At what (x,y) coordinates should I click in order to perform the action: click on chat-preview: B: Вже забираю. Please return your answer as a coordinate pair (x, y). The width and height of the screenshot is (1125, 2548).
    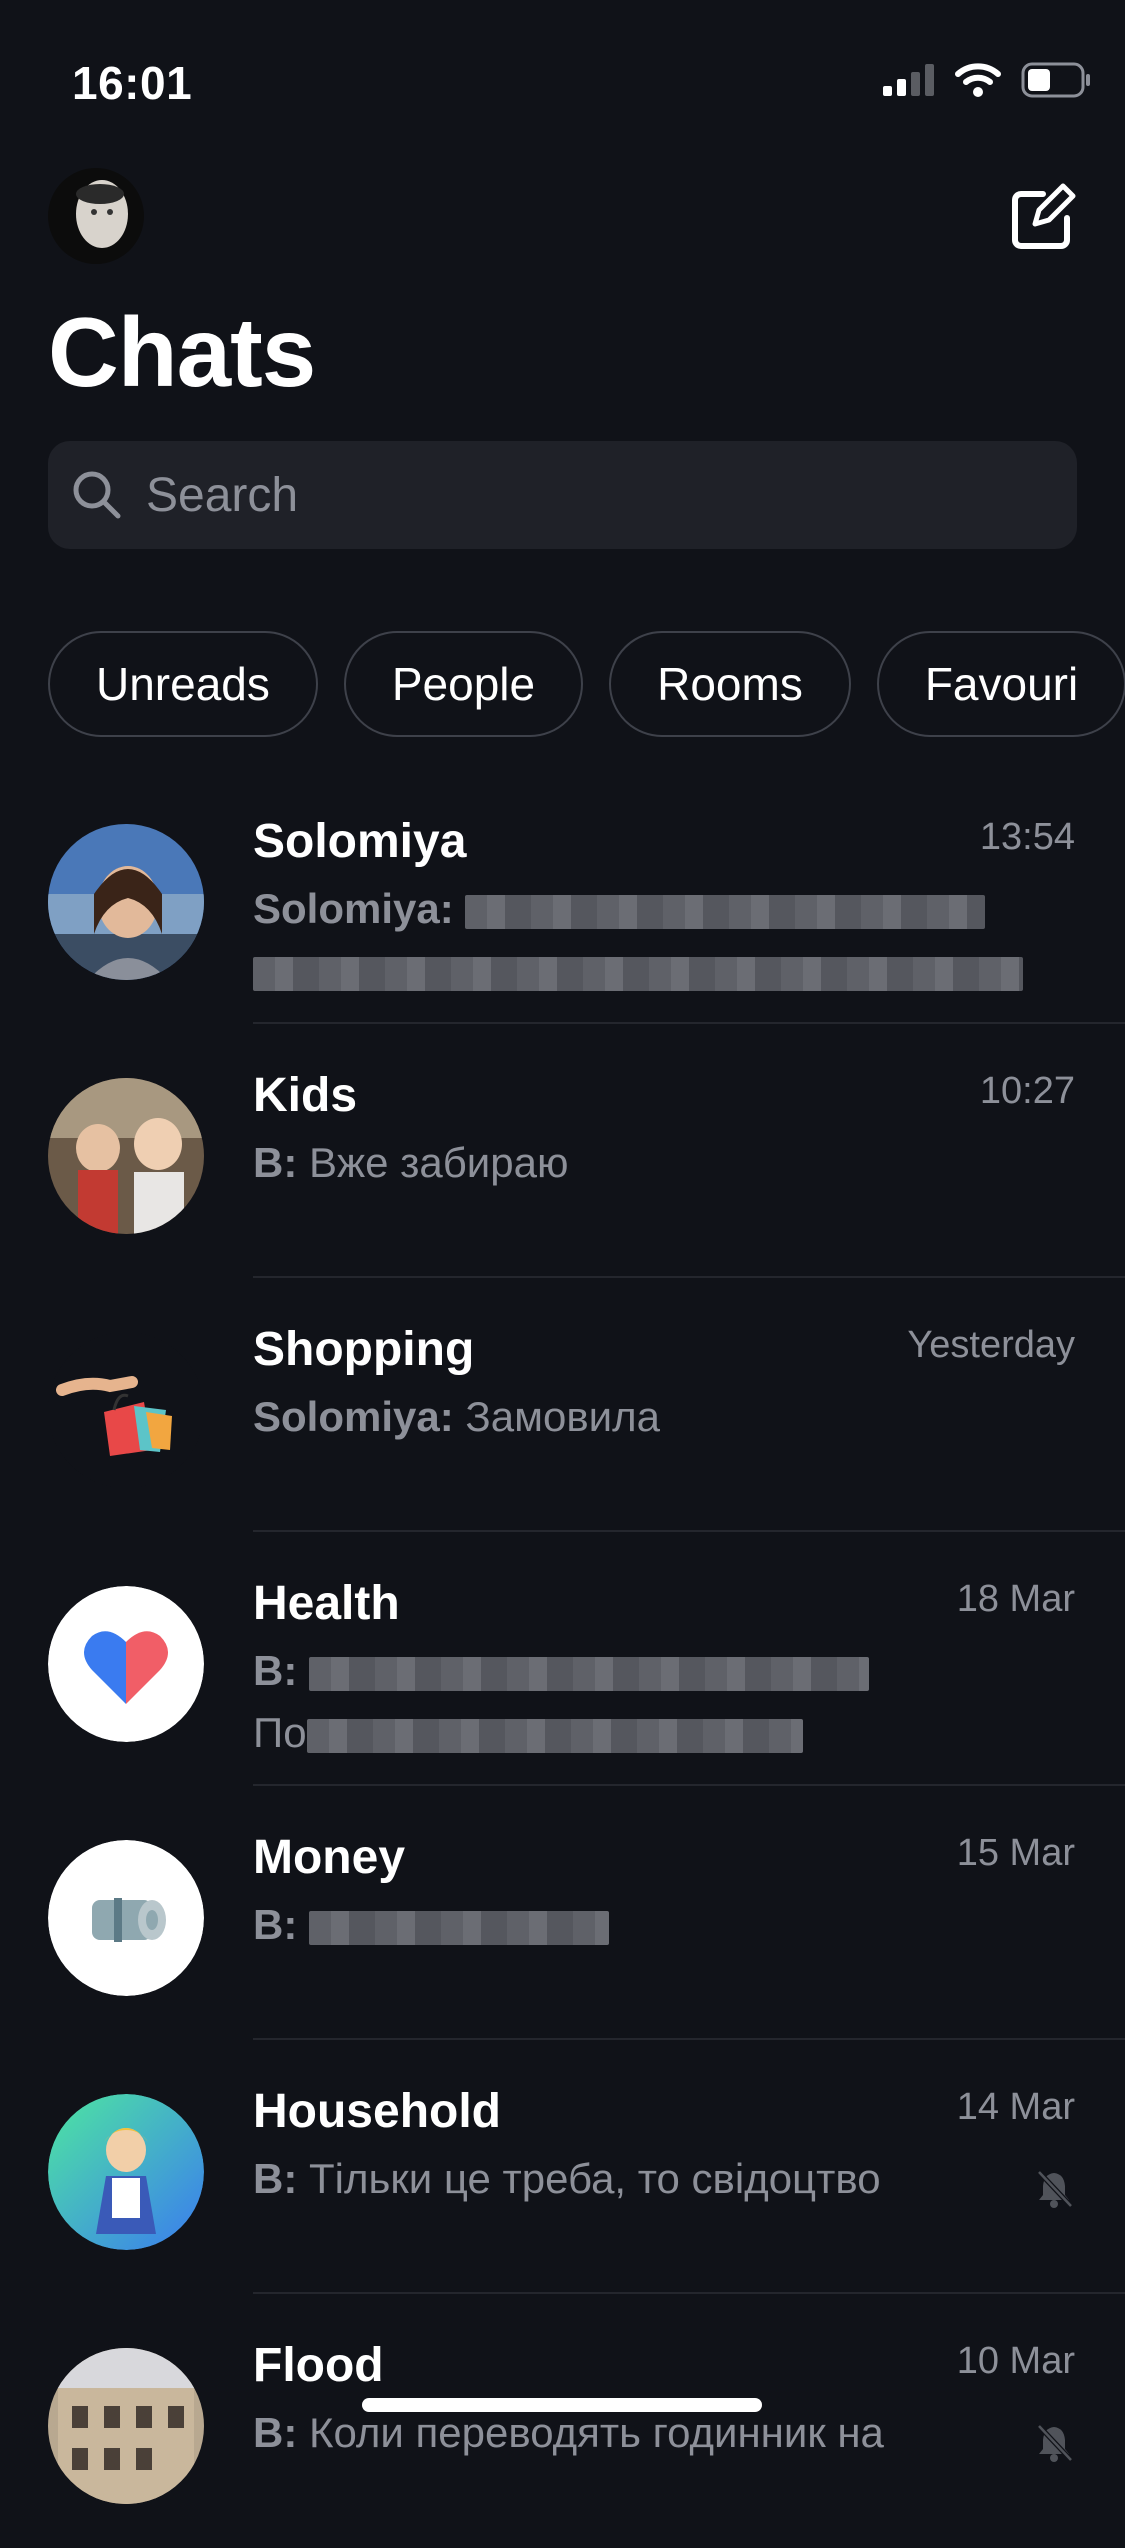
    Looking at the image, I should click on (633, 1163).